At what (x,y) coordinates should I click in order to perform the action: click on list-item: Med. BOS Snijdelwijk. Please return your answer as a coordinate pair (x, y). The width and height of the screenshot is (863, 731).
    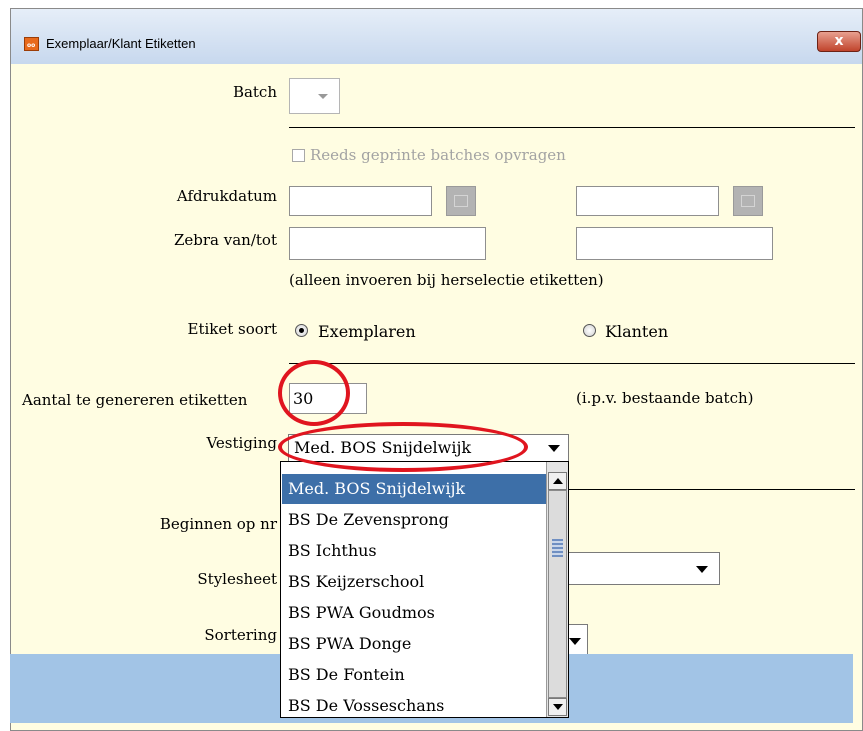
    Looking at the image, I should click on (414, 489).